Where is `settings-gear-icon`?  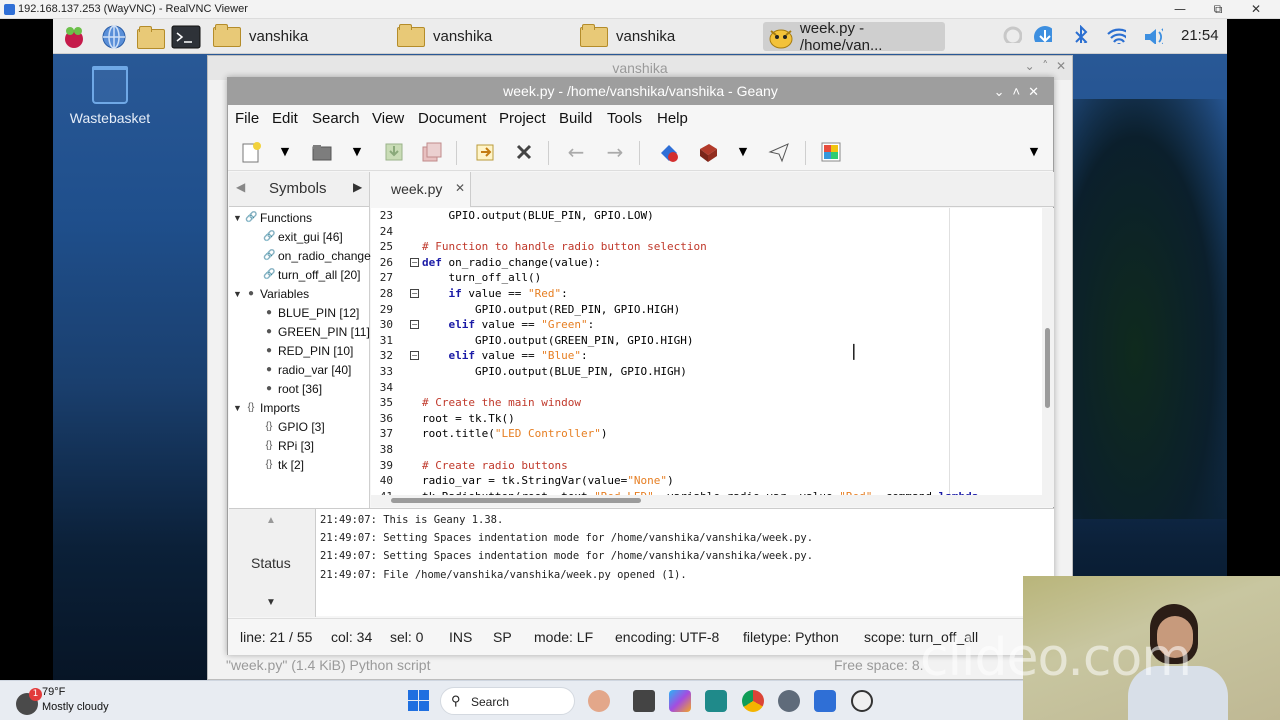 settings-gear-icon is located at coordinates (789, 701).